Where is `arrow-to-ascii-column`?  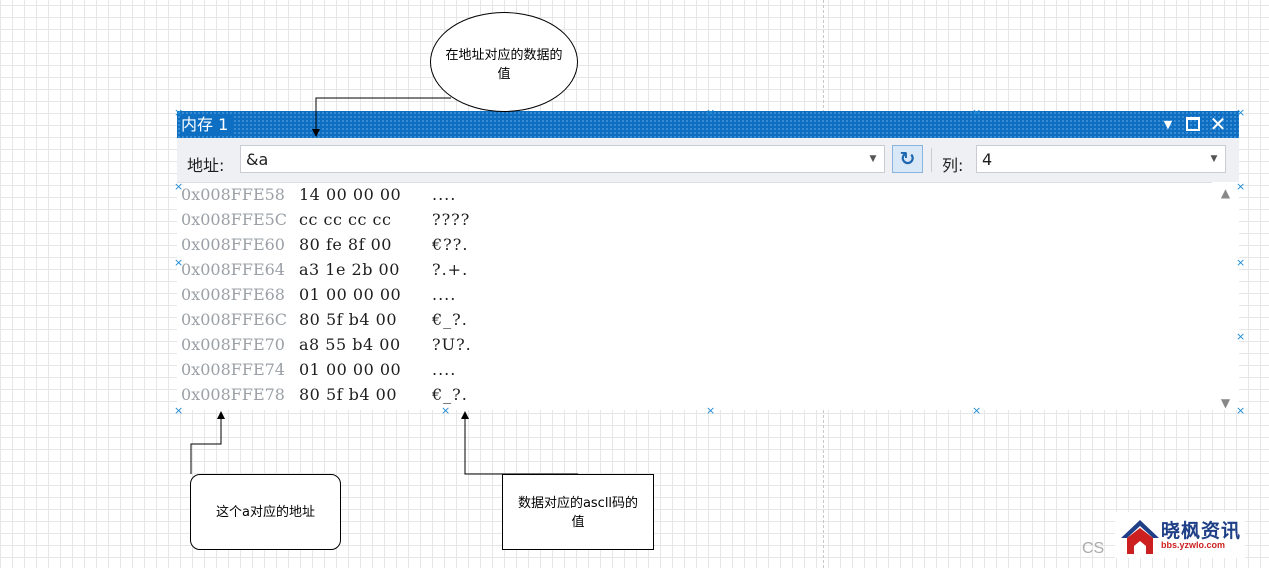 arrow-to-ascii-column is located at coordinates (519, 443).